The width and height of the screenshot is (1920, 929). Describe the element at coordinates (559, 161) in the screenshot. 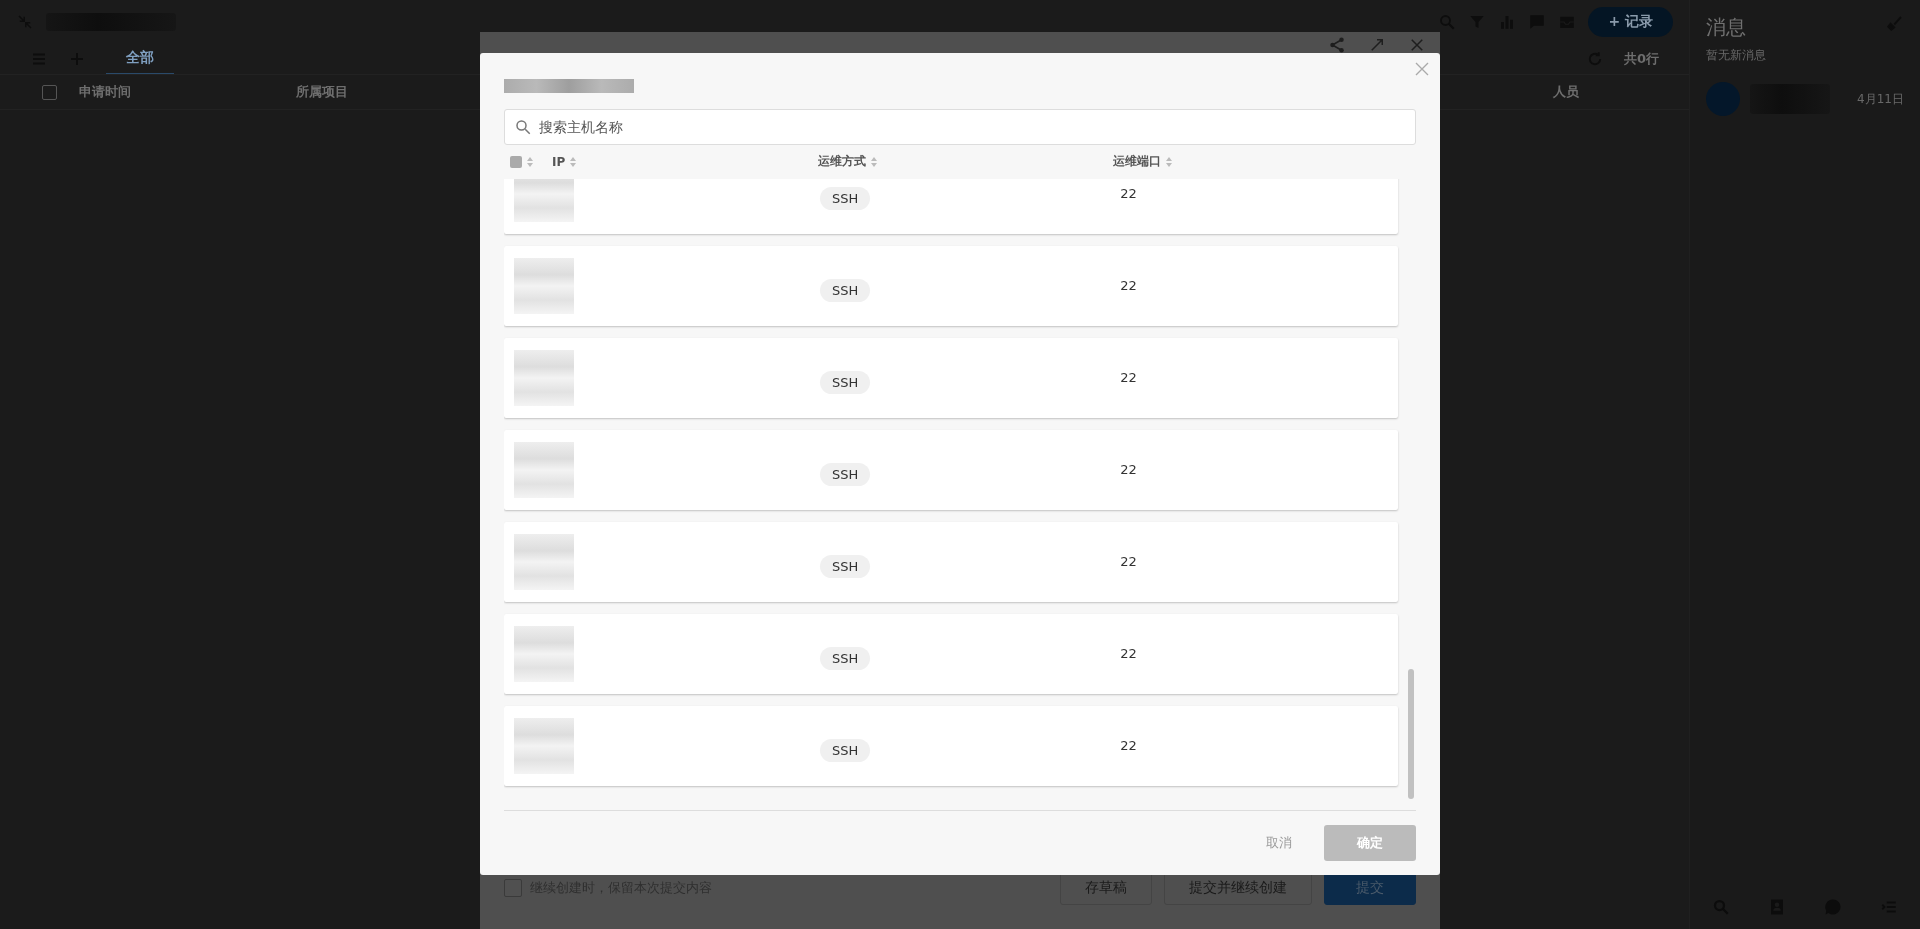

I see `column-header: IP` at that location.